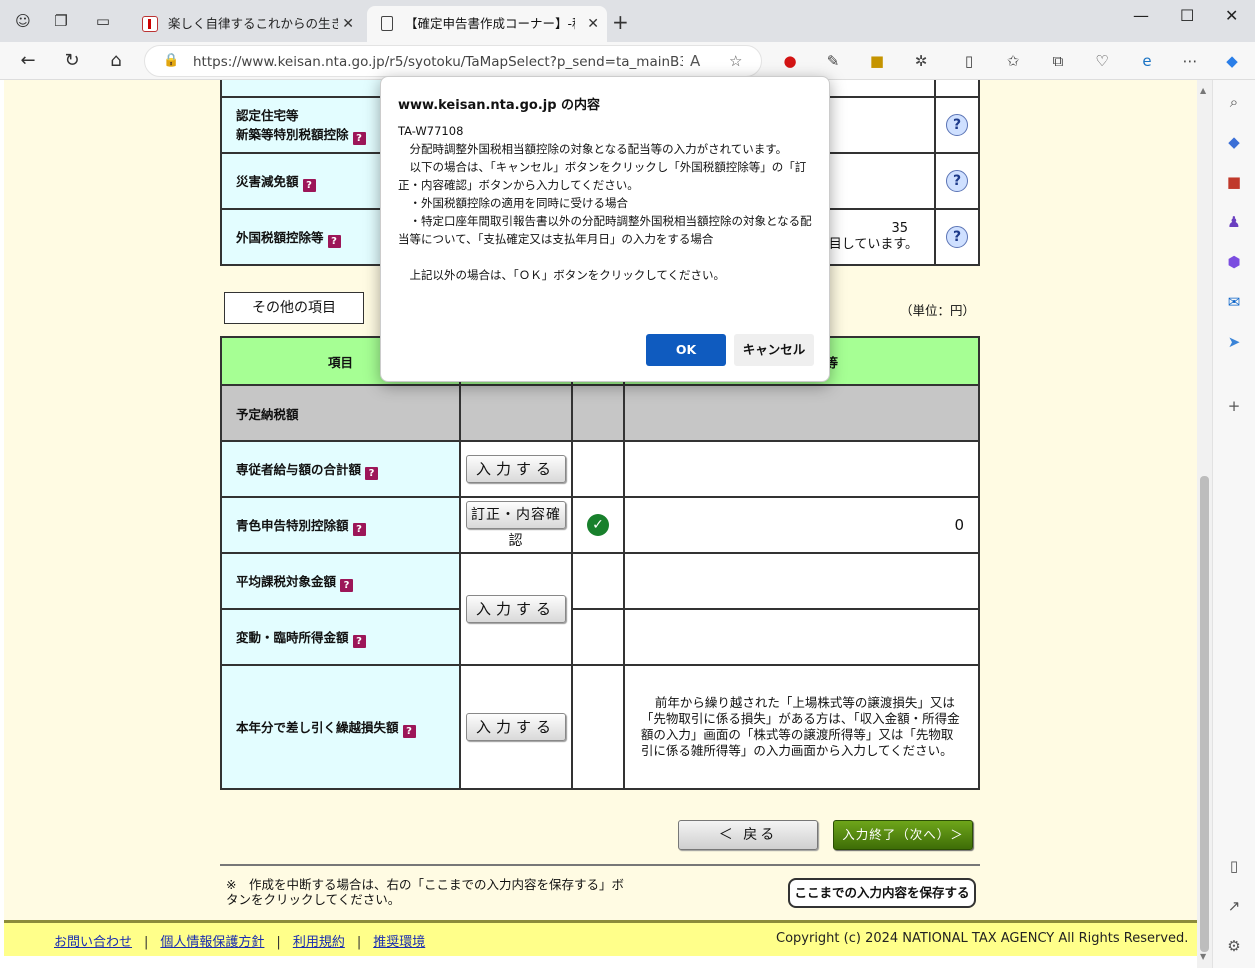 Image resolution: width=1255 pixels, height=968 pixels. What do you see at coordinates (93, 942) in the screenshot?
I see `footer-link-contact: お問い合わせ` at bounding box center [93, 942].